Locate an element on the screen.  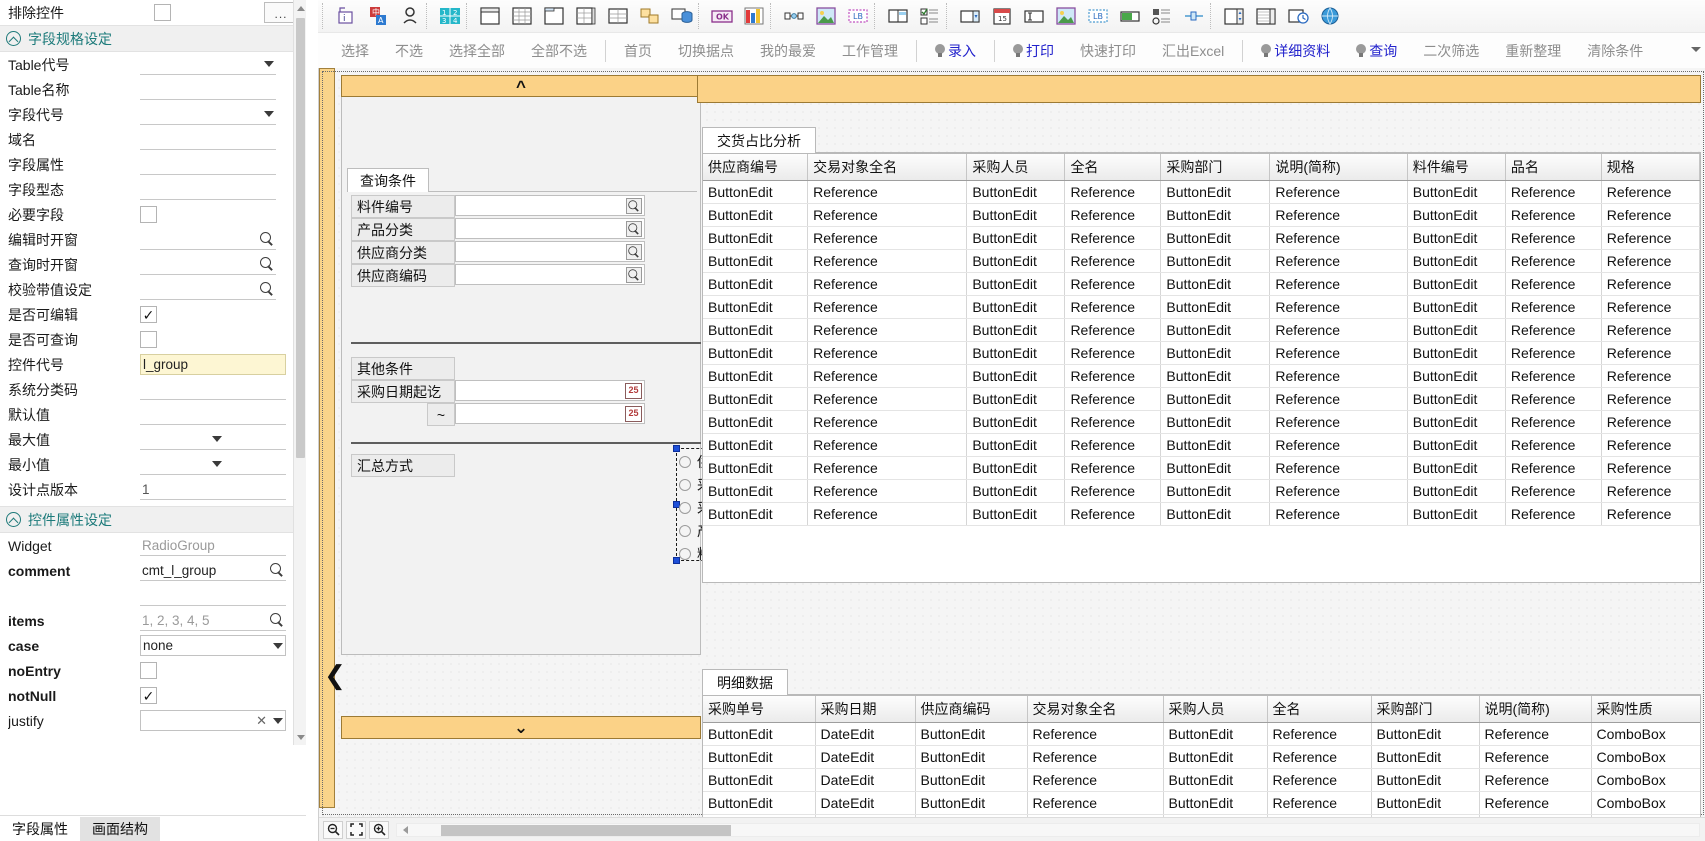
resize-handle-nw is located at coordinates (676, 448).